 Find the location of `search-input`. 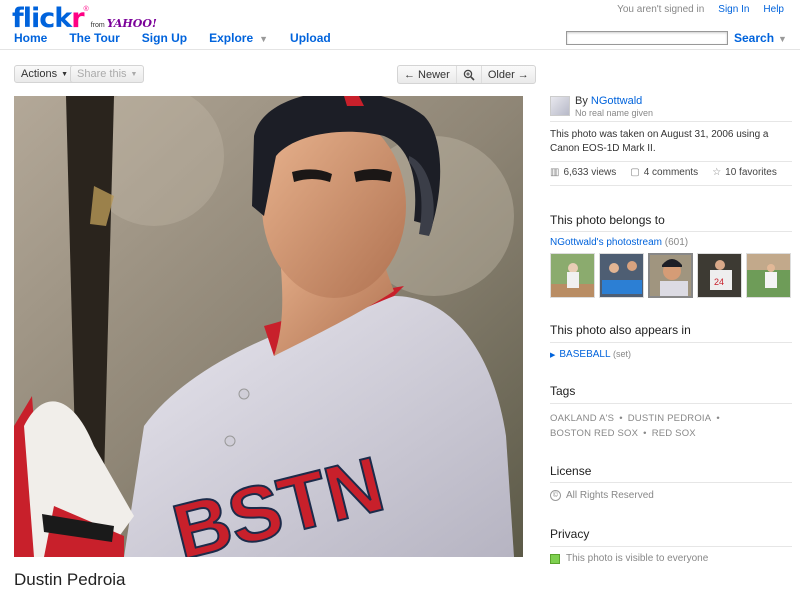

search-input is located at coordinates (647, 38).